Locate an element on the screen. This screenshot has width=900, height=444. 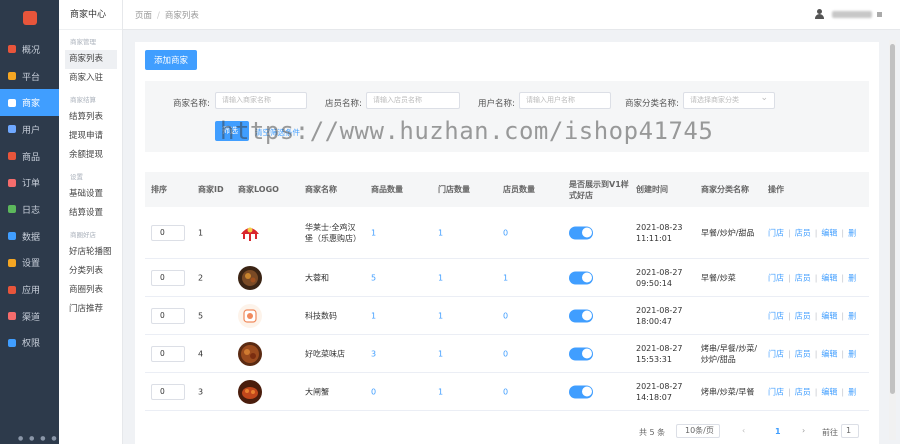
sub-nav-item: 提现申请 is located at coordinates (91, 136).